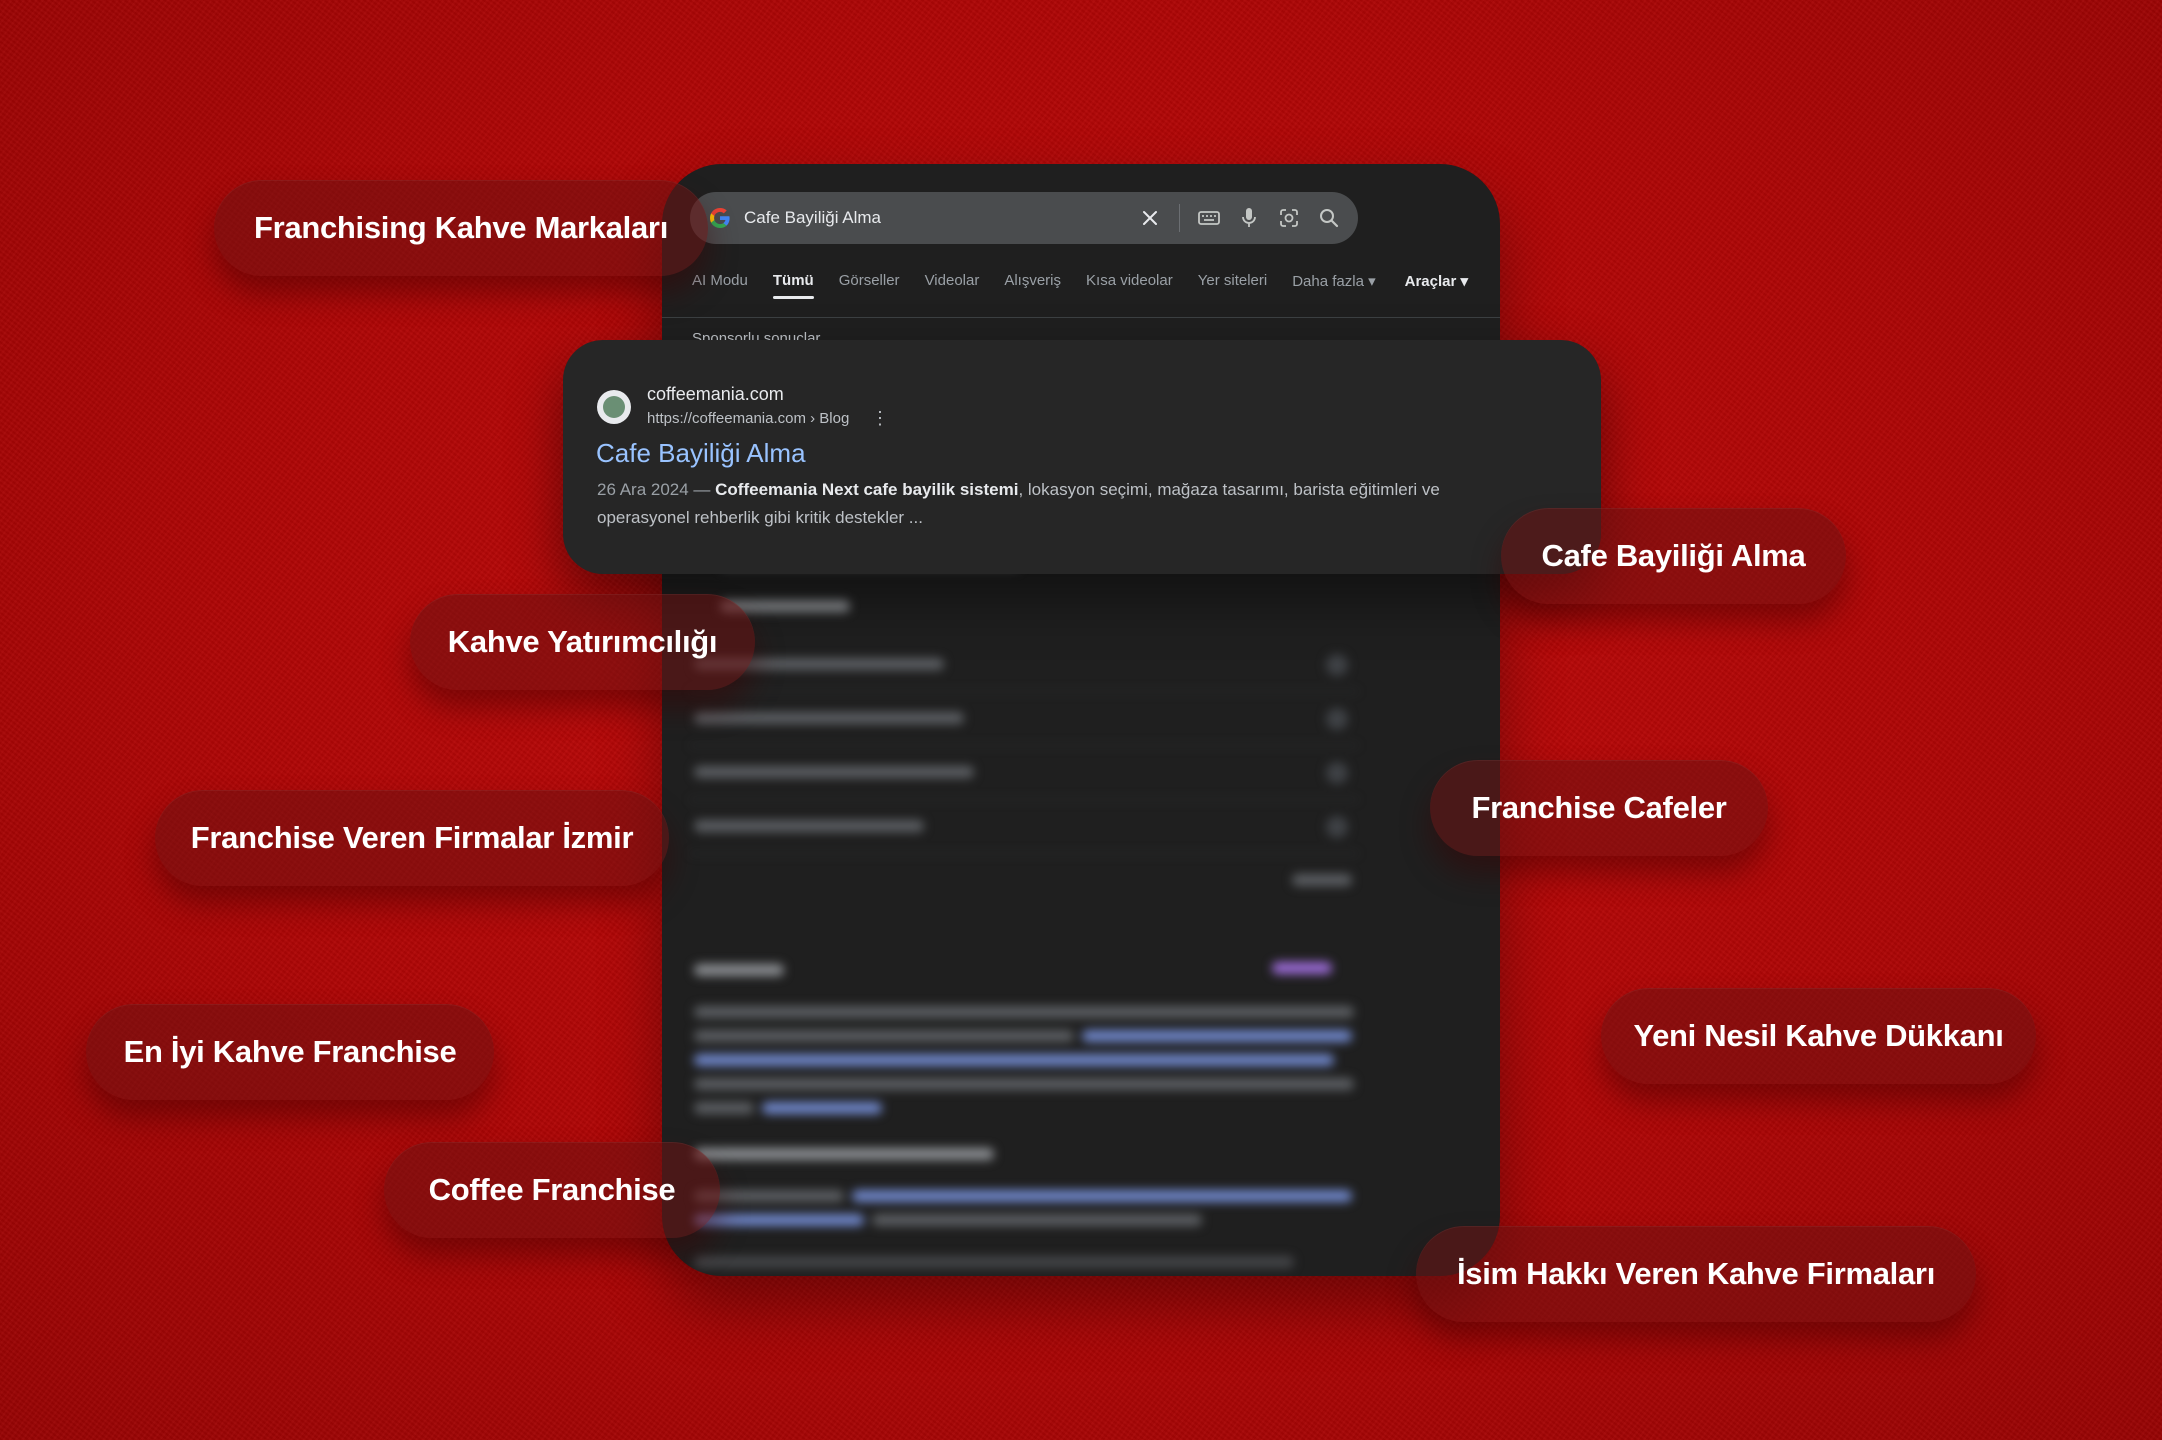  I want to click on clear-icon, so click(1150, 218).